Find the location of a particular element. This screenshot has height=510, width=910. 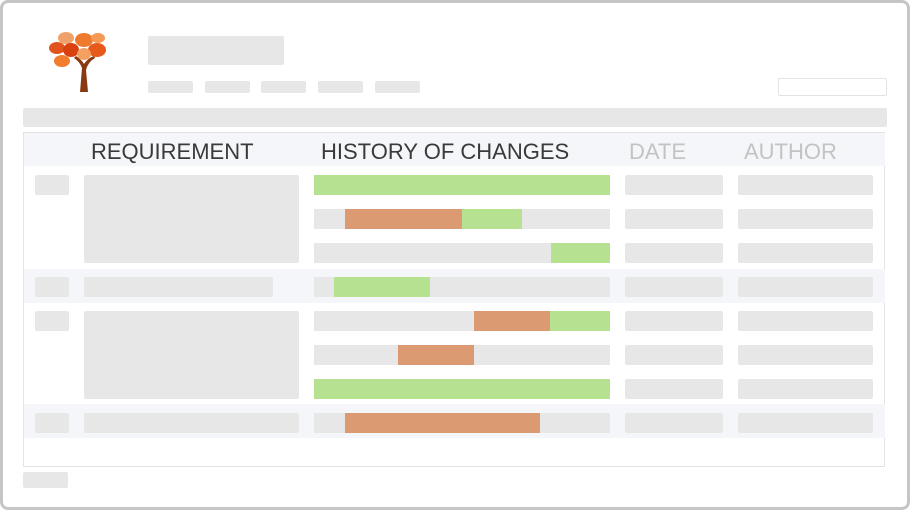

search-input is located at coordinates (832, 87).